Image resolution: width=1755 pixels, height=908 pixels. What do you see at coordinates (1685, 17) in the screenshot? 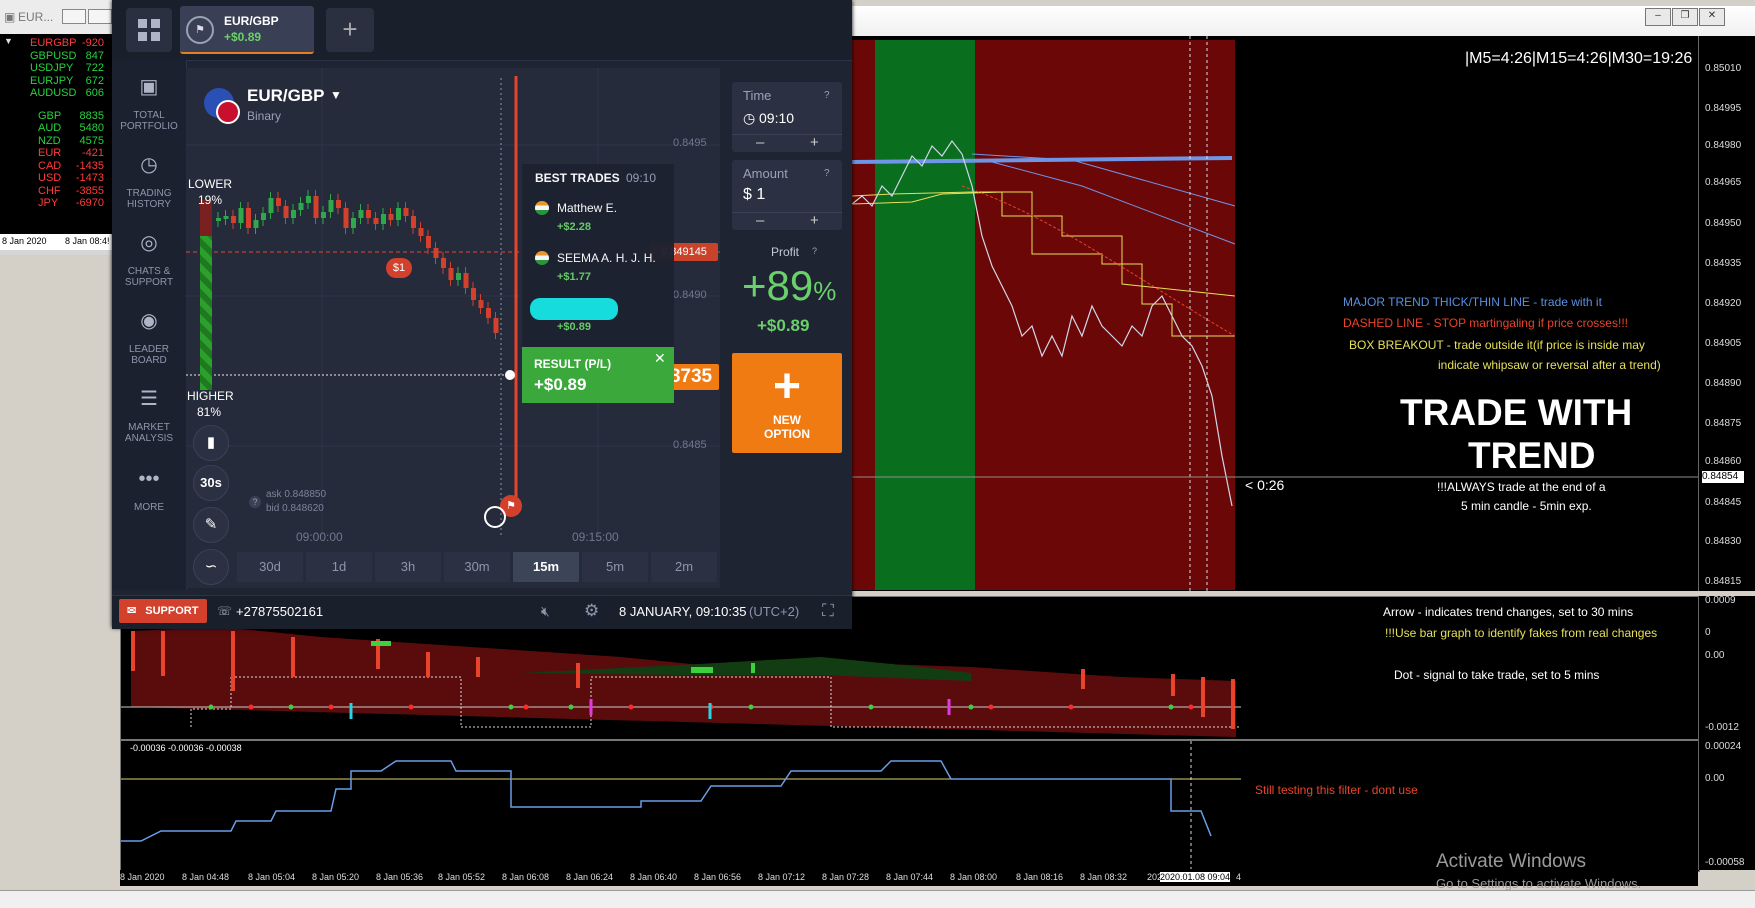
I see `restore-button: ❐` at bounding box center [1685, 17].